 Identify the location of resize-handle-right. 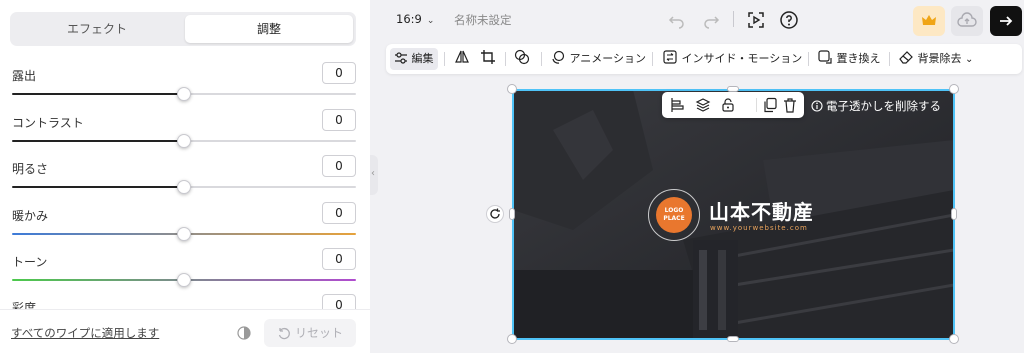
(954, 214).